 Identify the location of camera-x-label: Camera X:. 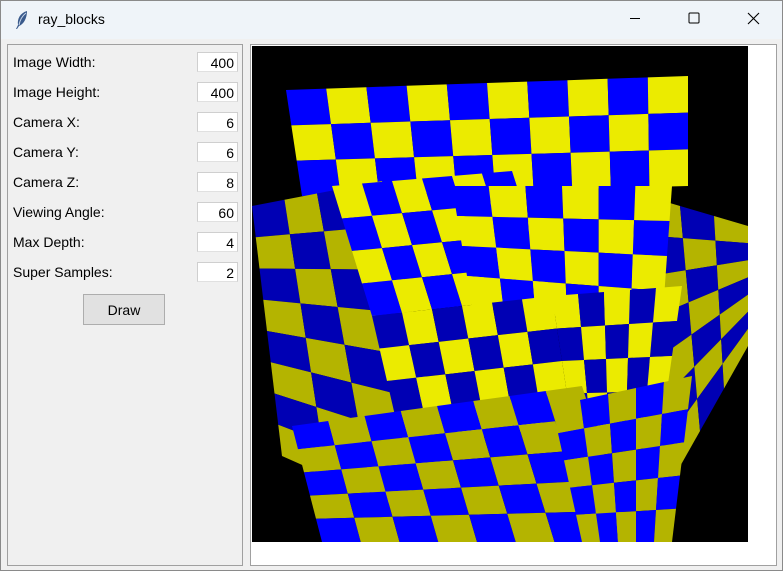
(46, 122).